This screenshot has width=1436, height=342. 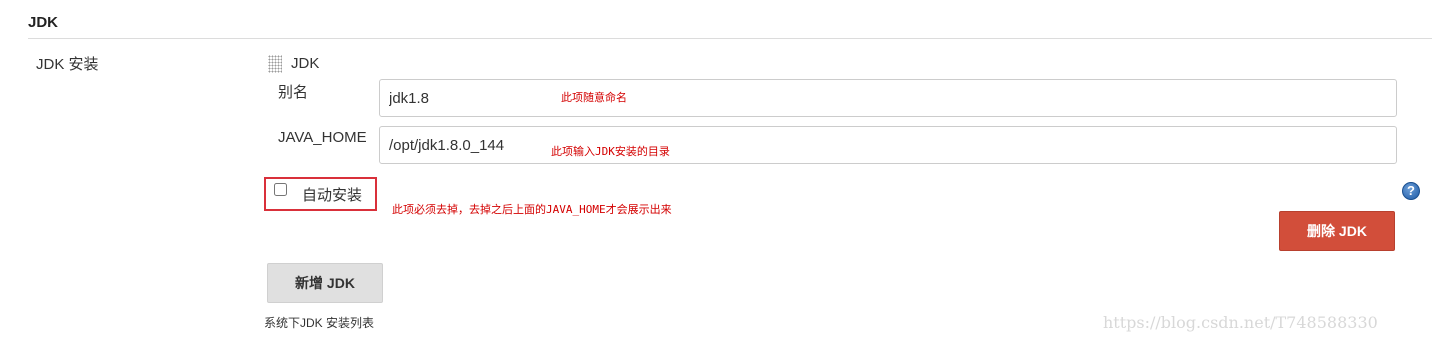 I want to click on add-jdk-description: 系统下JDK 安装列表, so click(x=319, y=323).